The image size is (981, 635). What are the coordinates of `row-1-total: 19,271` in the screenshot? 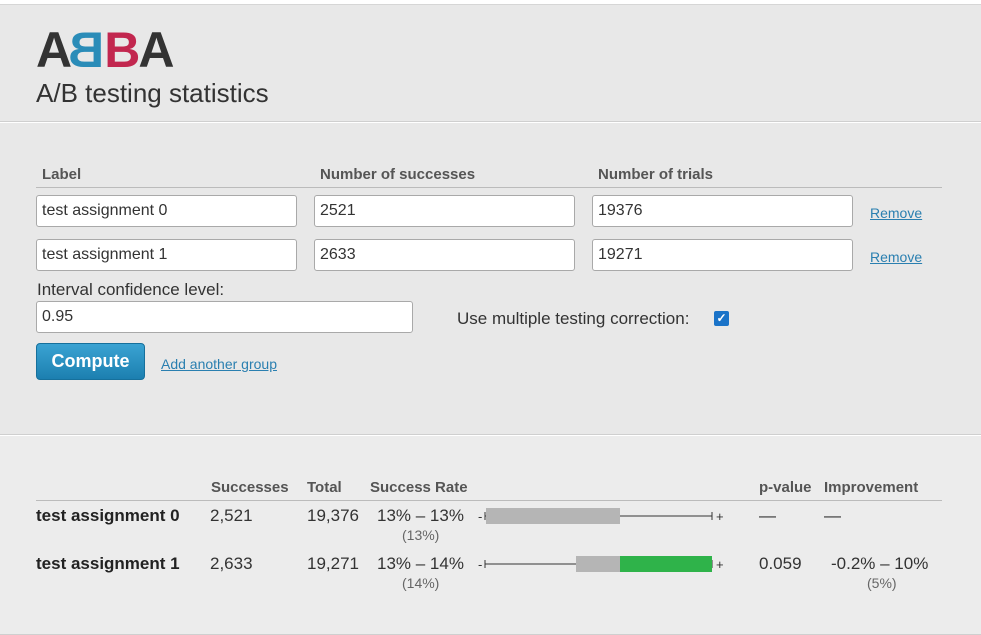 It's located at (333, 563).